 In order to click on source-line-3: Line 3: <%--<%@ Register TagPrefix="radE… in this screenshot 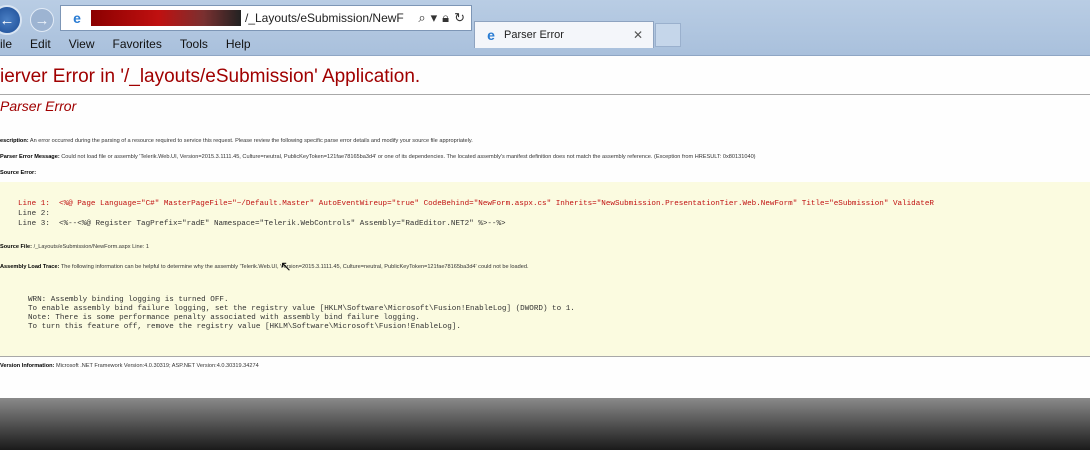, I will do `click(262, 224)`.